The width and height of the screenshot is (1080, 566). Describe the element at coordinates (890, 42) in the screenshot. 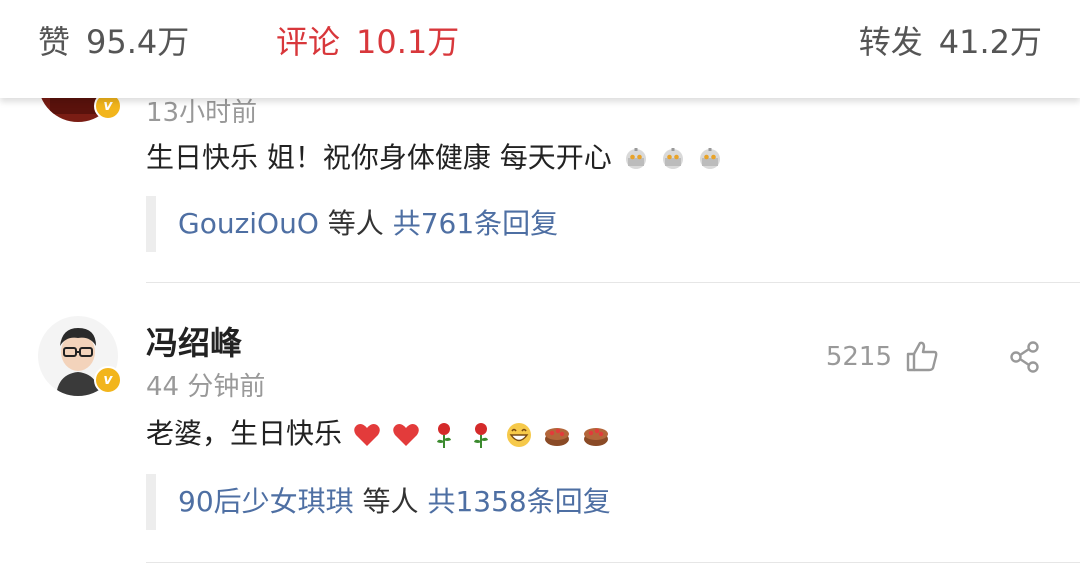

I see `reposts-label: 转发` at that location.